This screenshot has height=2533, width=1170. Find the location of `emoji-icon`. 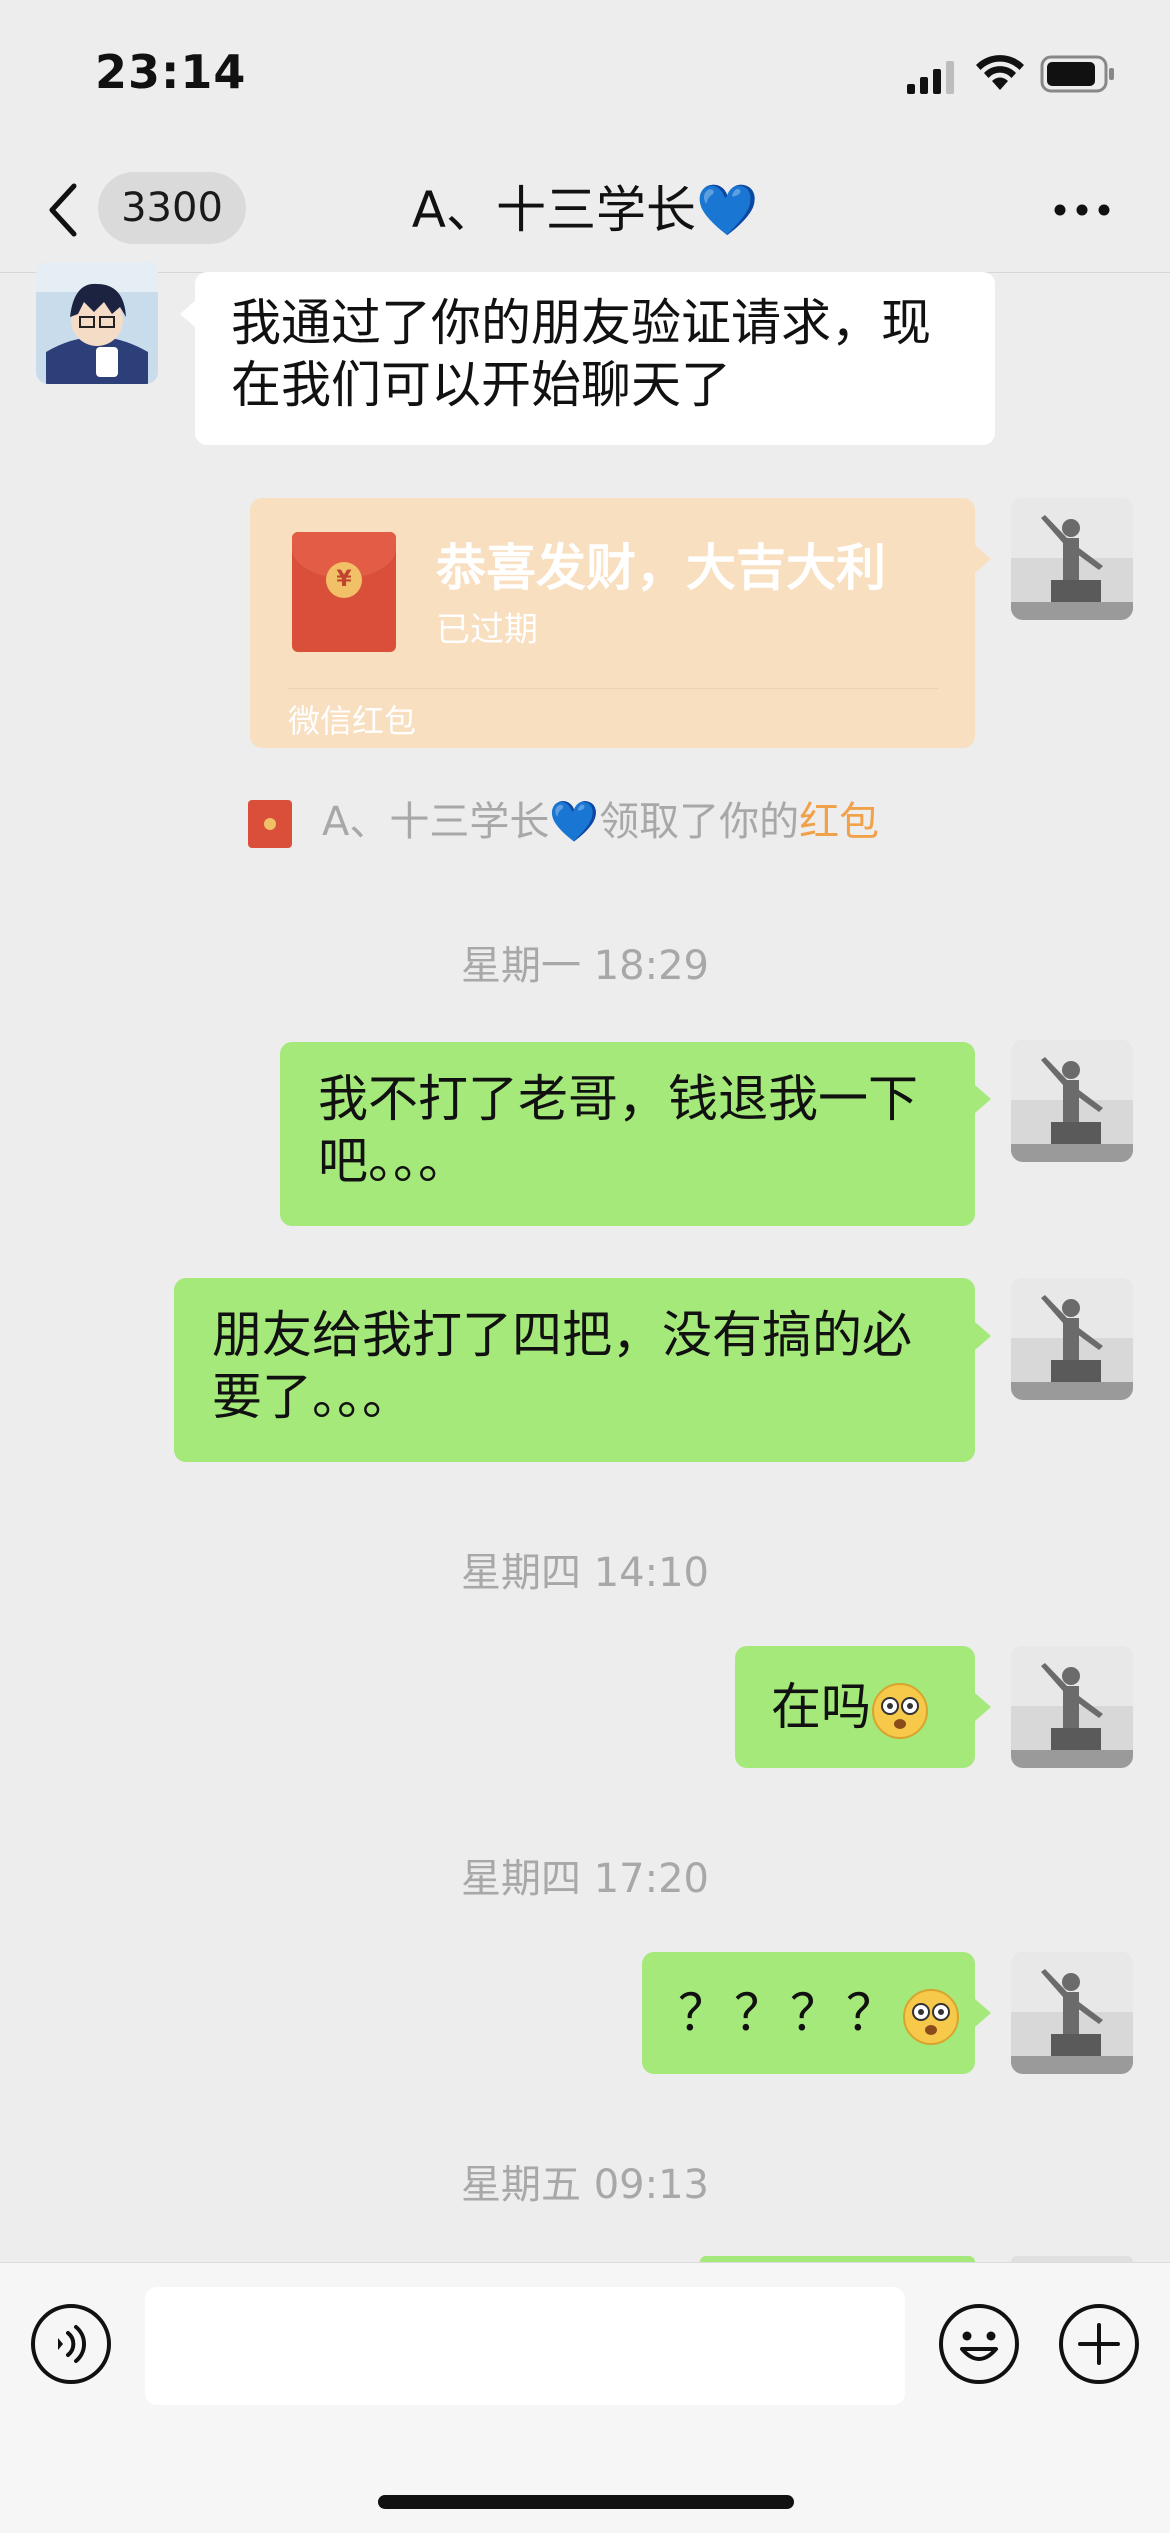

emoji-icon is located at coordinates (979, 2344).